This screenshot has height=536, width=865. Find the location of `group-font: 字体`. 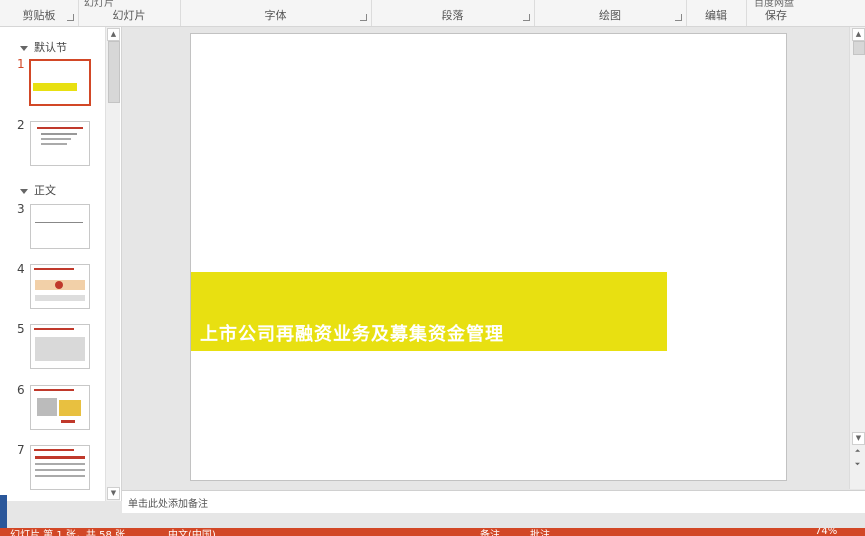

group-font: 字体 is located at coordinates (276, 13).